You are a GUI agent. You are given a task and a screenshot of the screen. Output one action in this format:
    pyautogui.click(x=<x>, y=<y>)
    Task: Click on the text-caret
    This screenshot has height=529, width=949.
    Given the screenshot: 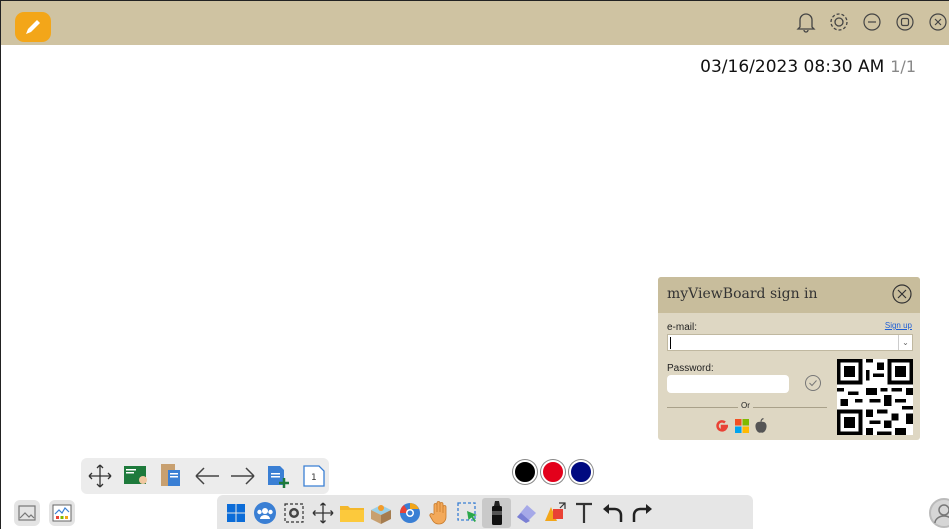 What is the action you would take?
    pyautogui.click(x=670, y=343)
    